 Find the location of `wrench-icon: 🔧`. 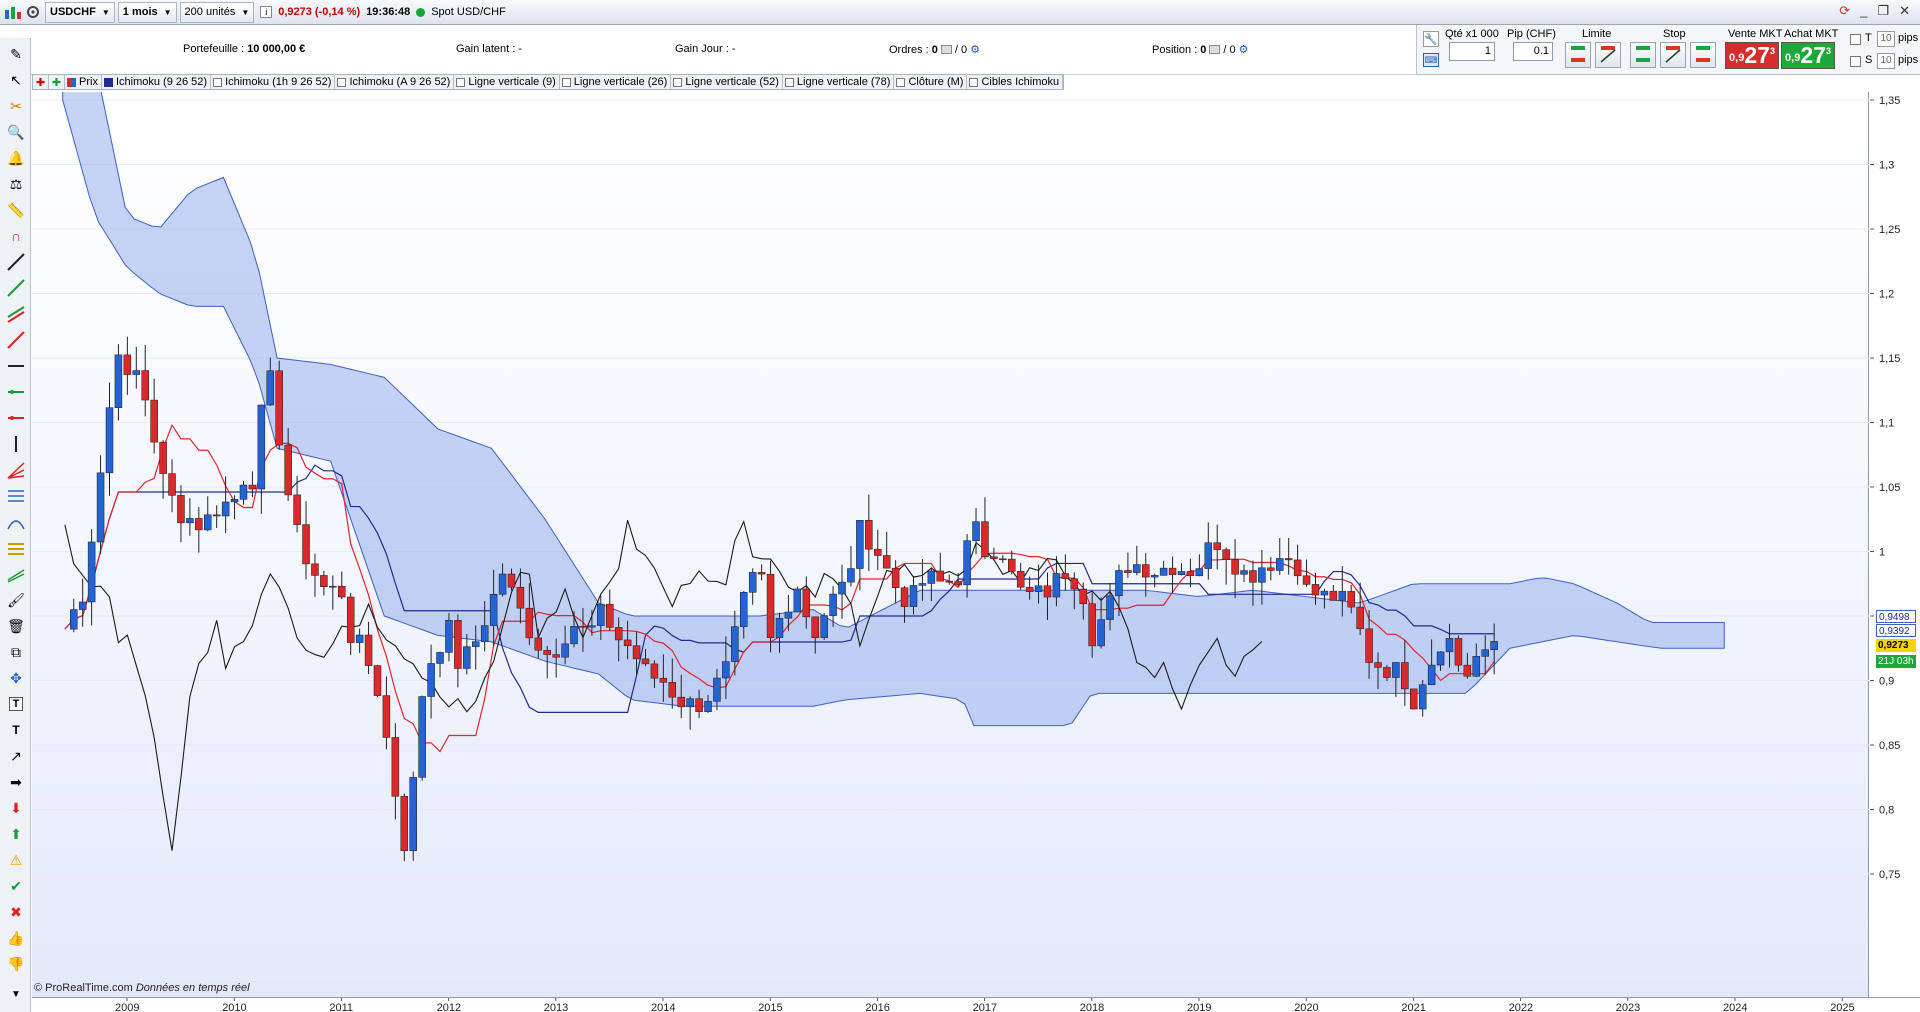

wrench-icon: 🔧 is located at coordinates (1431, 39).